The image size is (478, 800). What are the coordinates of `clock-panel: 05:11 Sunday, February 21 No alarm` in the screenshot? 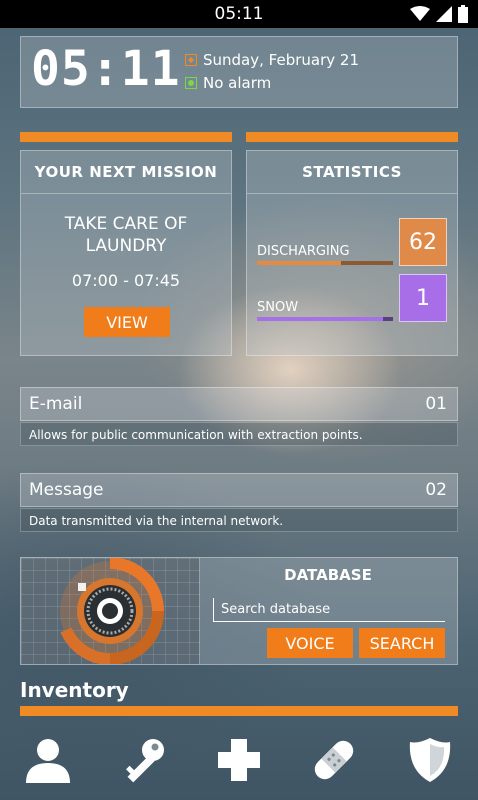 It's located at (239, 72).